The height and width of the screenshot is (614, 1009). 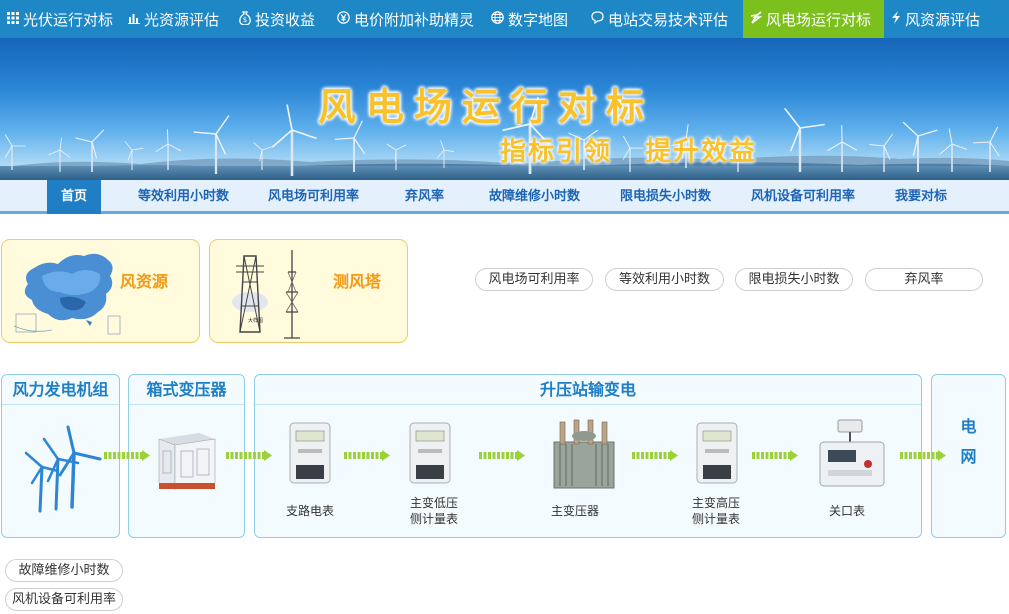 I want to click on branch-meter-caption: 支路电表, so click(x=309, y=511).